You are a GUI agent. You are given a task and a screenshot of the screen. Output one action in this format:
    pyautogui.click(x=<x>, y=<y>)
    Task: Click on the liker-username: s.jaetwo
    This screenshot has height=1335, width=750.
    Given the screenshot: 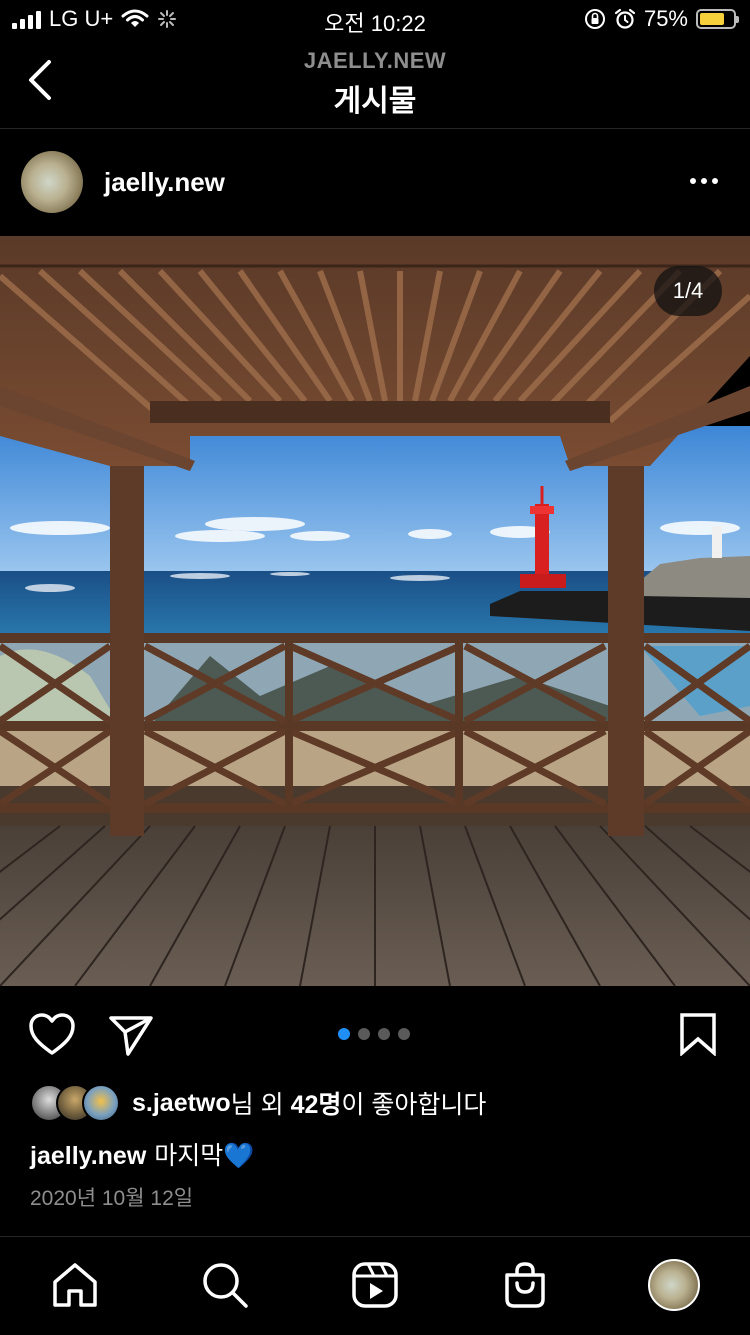 What is the action you would take?
    pyautogui.click(x=181, y=1103)
    